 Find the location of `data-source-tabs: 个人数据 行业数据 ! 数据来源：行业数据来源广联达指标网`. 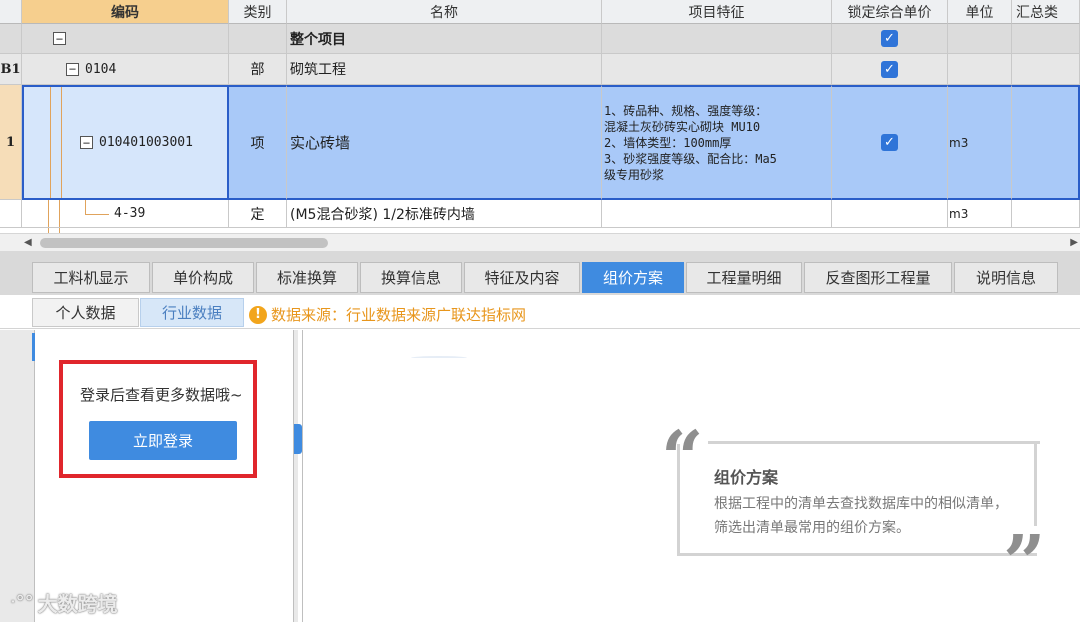

data-source-tabs: 个人数据 行业数据 ! 数据来源：行业数据来源广联达指标网 is located at coordinates (540, 312).